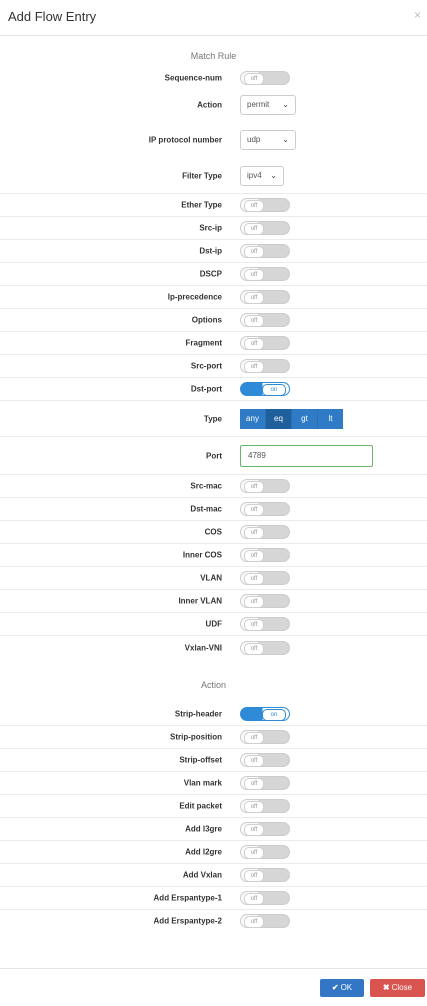  I want to click on modal-footer: ✔ OK ✖ Close, so click(213, 987).